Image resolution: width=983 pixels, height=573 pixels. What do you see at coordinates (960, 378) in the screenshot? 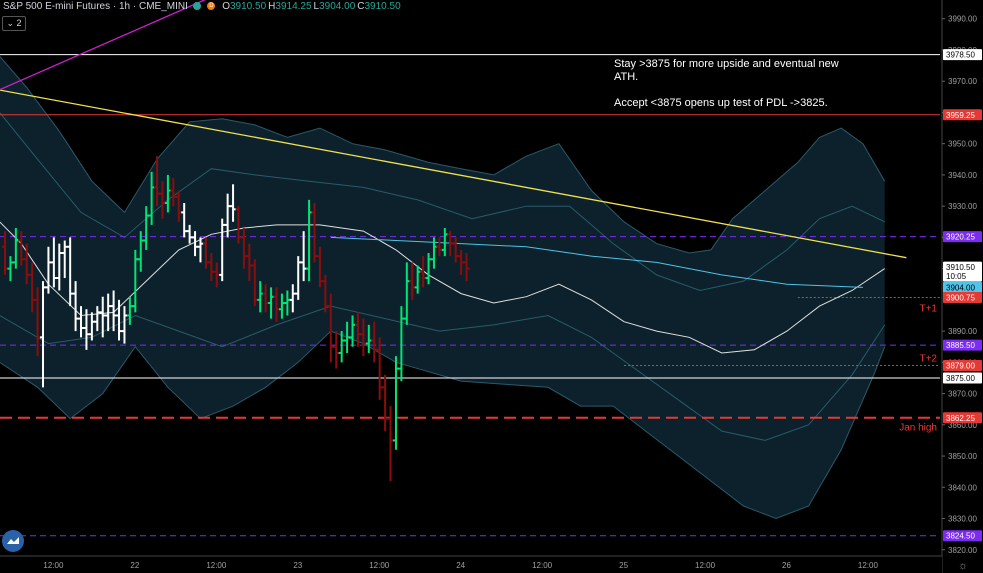
I see `price-label: 3875.00` at bounding box center [960, 378].